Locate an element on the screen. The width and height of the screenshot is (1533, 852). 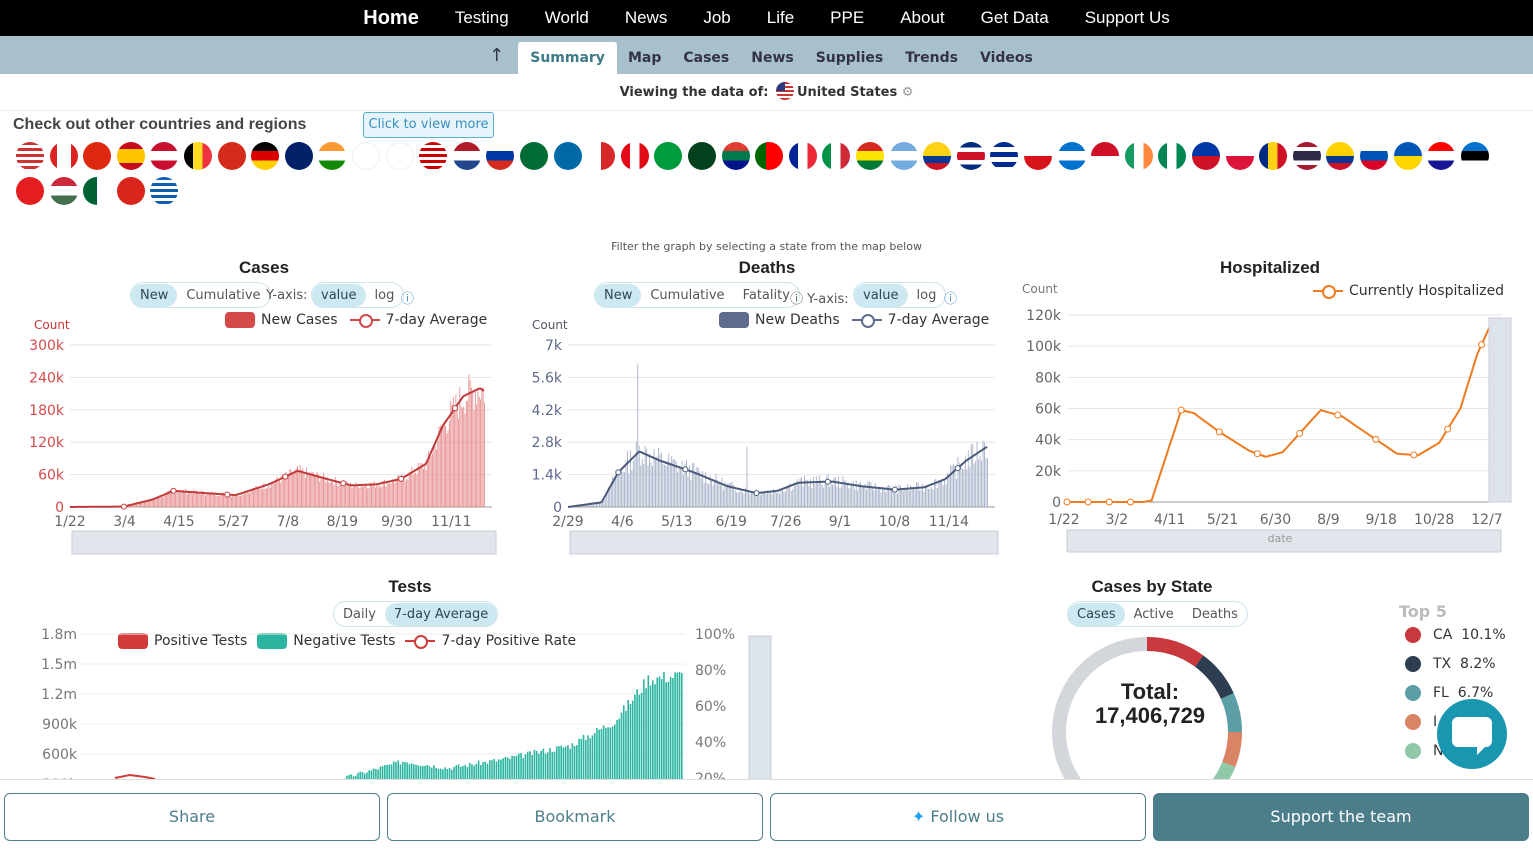
support-team-button: Support the team is located at coordinates (1341, 817).